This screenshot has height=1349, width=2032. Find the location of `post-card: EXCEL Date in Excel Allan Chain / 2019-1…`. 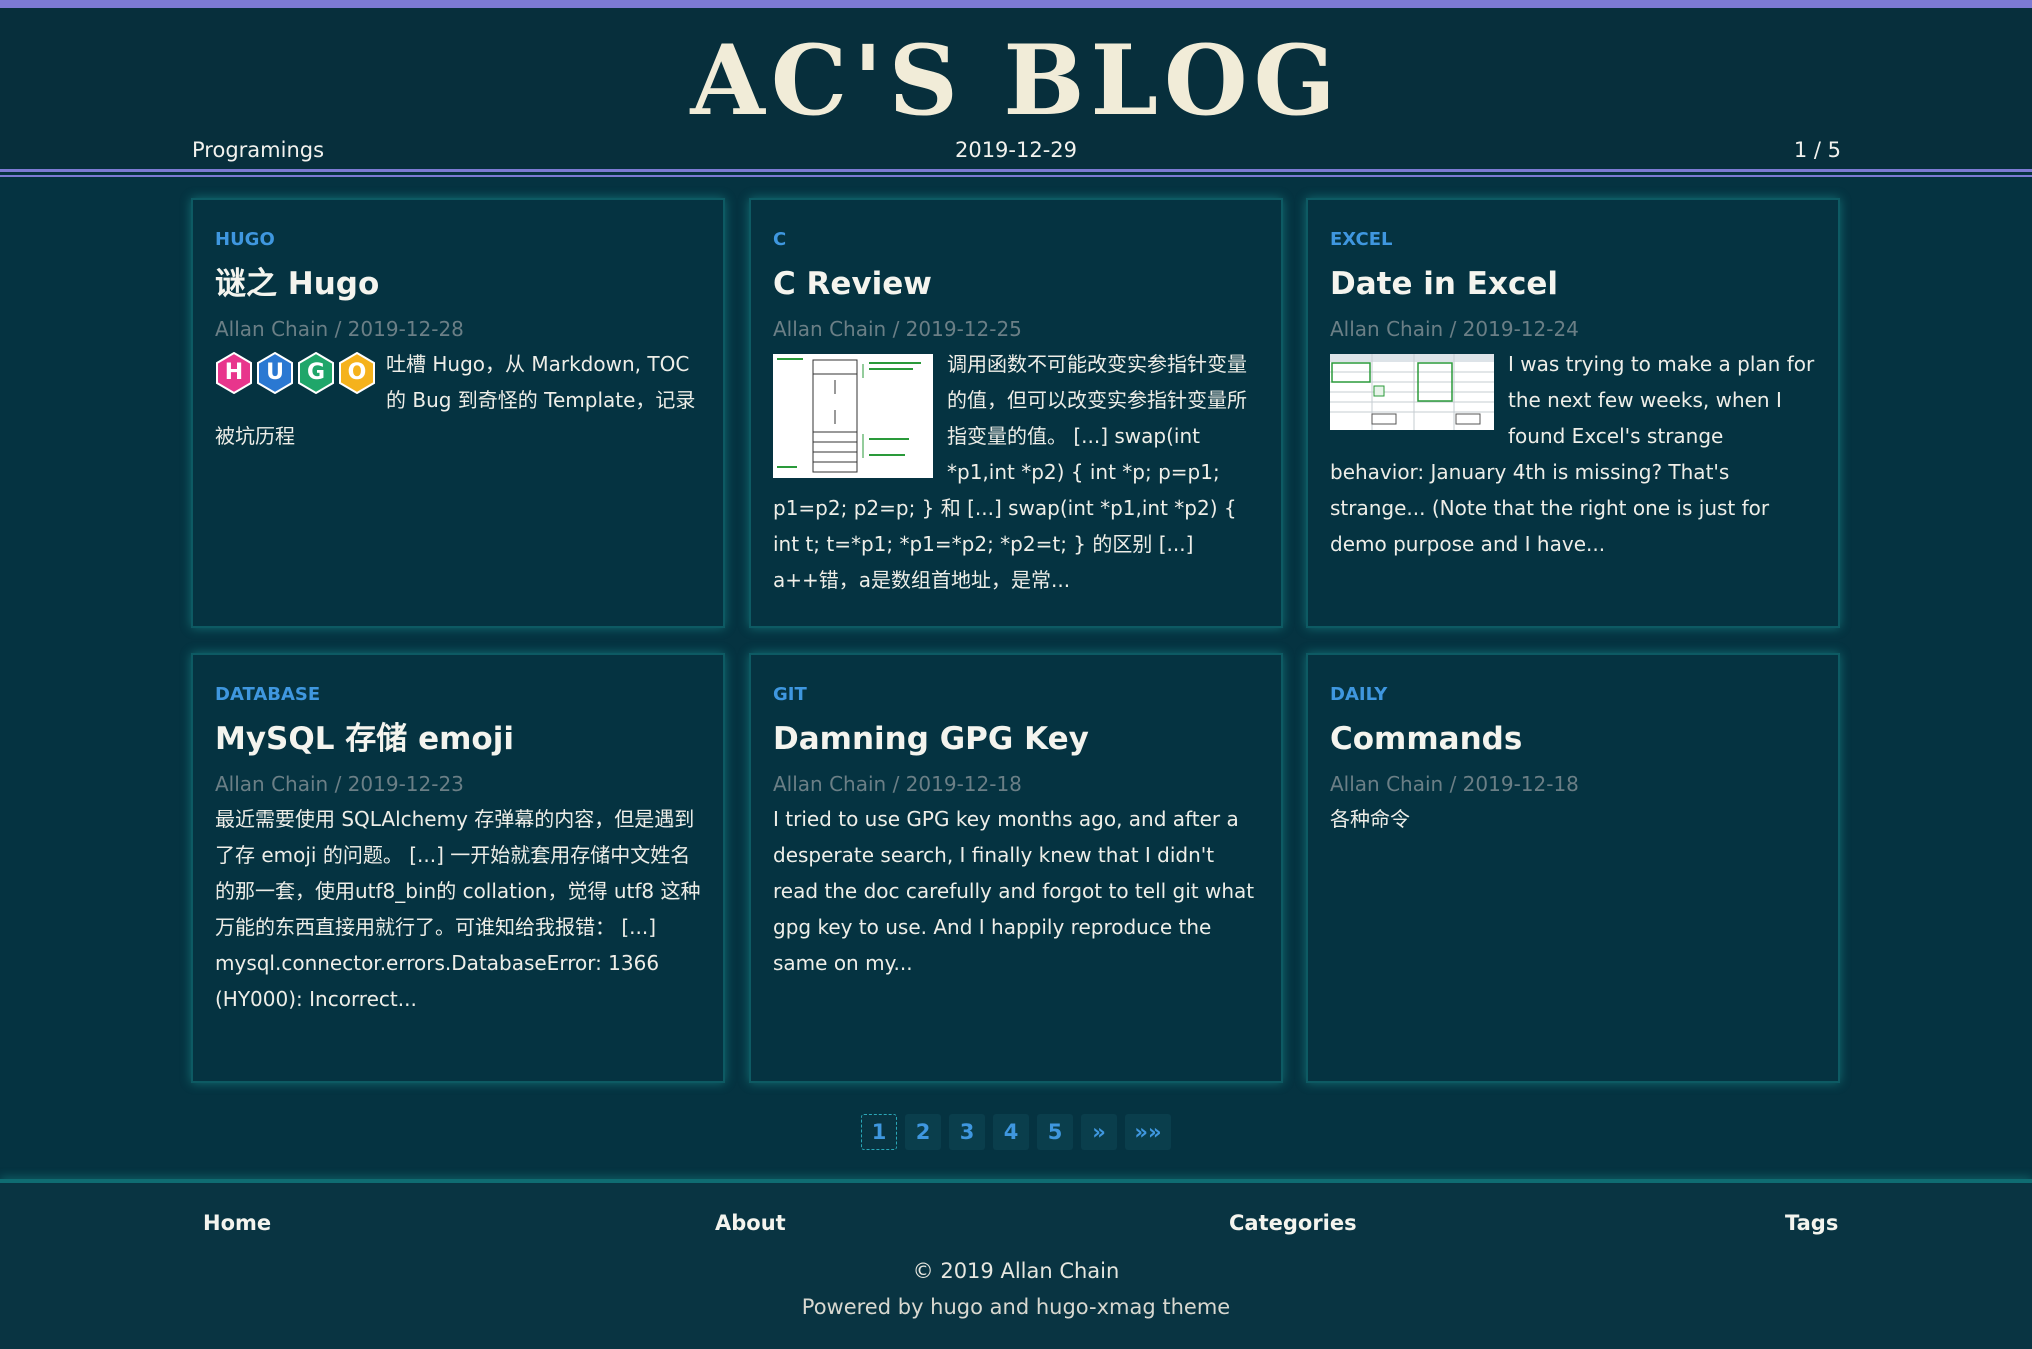

post-card: EXCEL Date in Excel Allan Chain / 2019-1… is located at coordinates (1573, 413).